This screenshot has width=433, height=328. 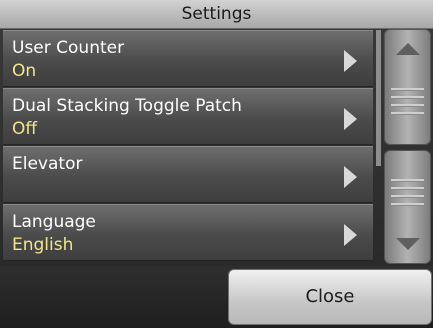 I want to click on list-item-language: Language English, so click(x=188, y=232).